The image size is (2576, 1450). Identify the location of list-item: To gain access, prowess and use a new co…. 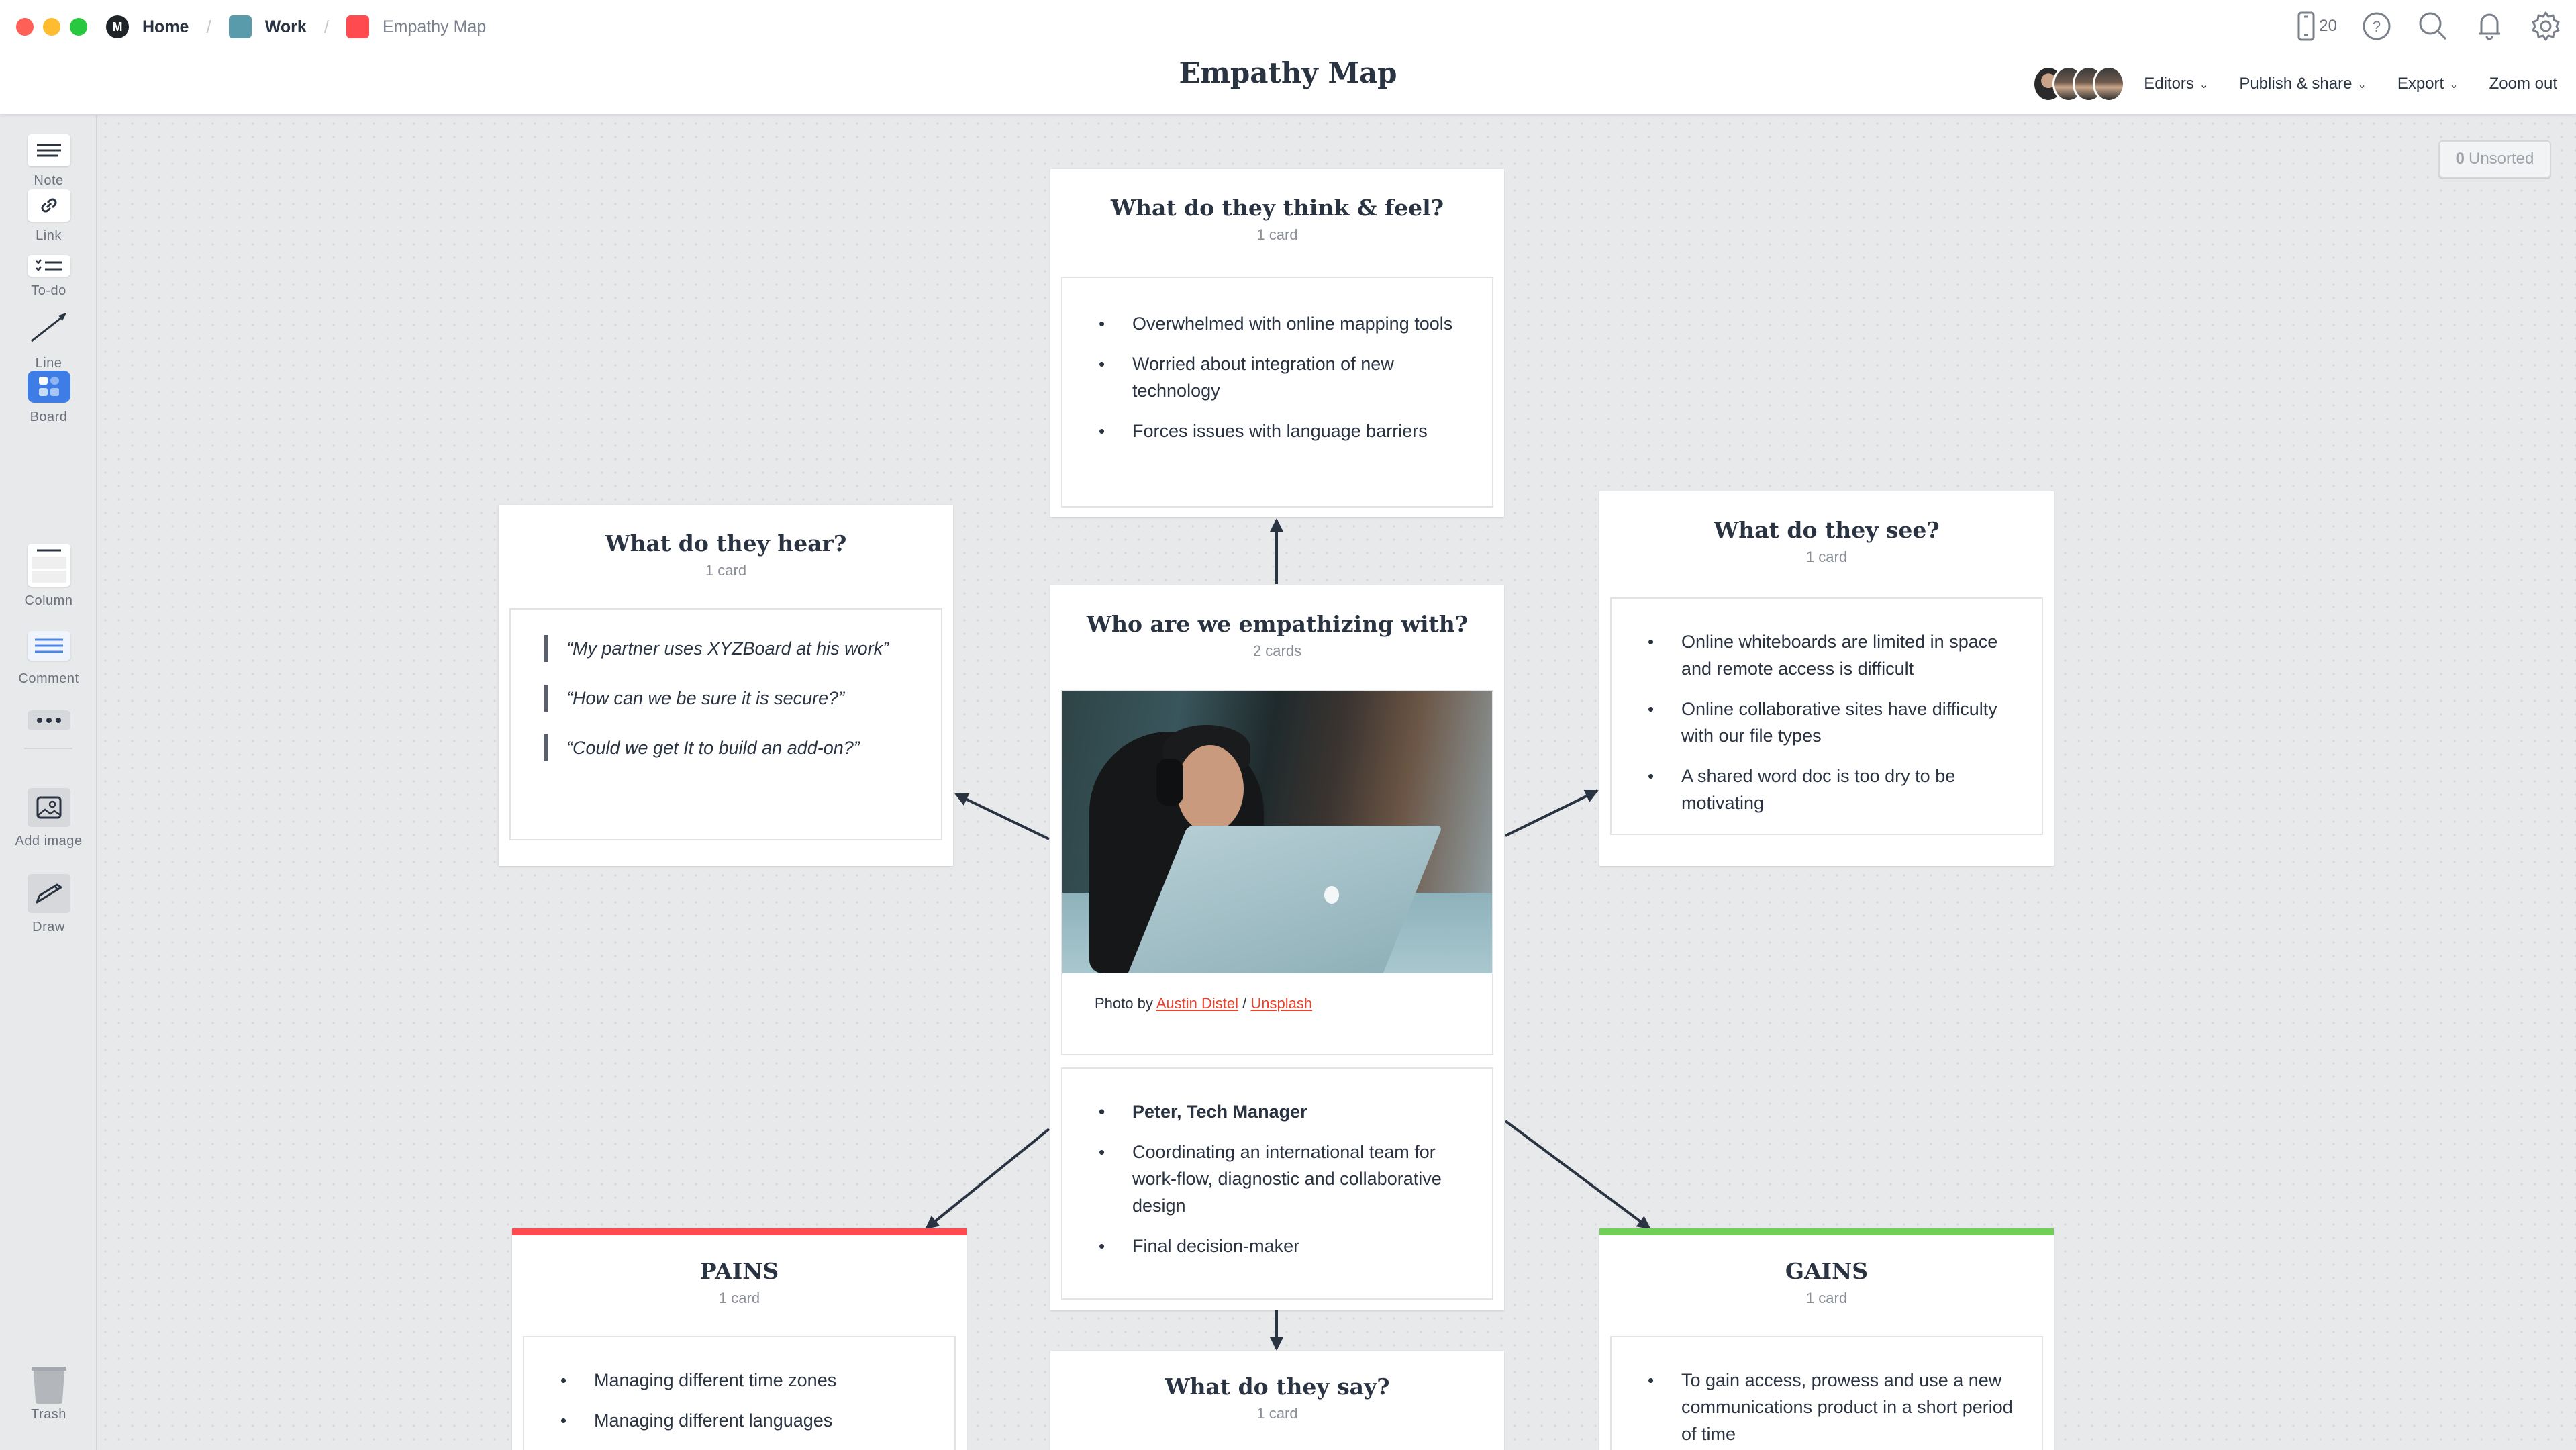
(1831, 1407).